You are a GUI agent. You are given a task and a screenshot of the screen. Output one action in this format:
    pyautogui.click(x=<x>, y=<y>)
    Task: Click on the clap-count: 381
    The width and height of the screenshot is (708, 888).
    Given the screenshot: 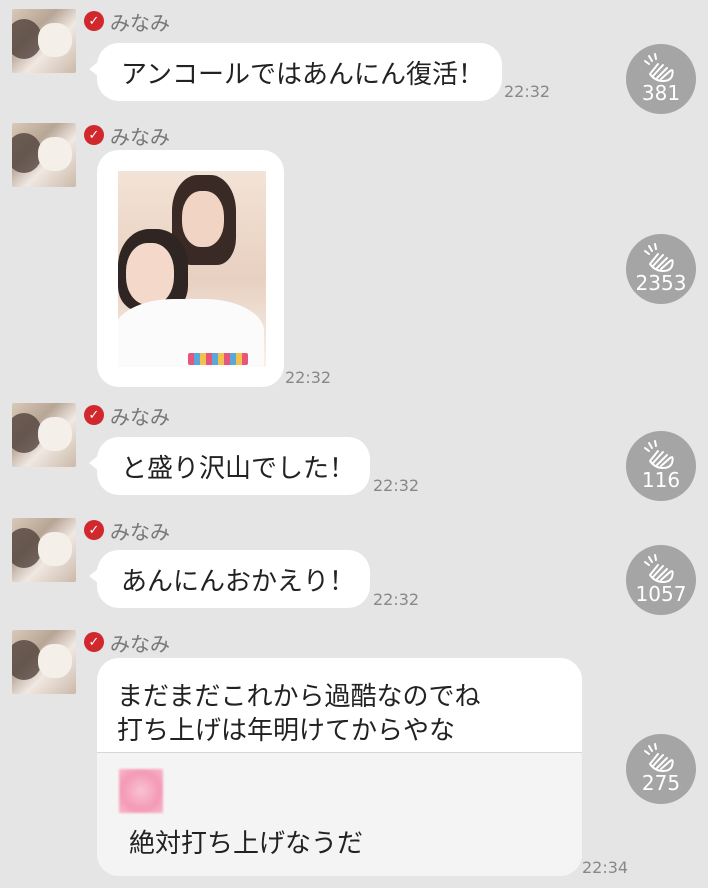 What is the action you would take?
    pyautogui.click(x=661, y=93)
    